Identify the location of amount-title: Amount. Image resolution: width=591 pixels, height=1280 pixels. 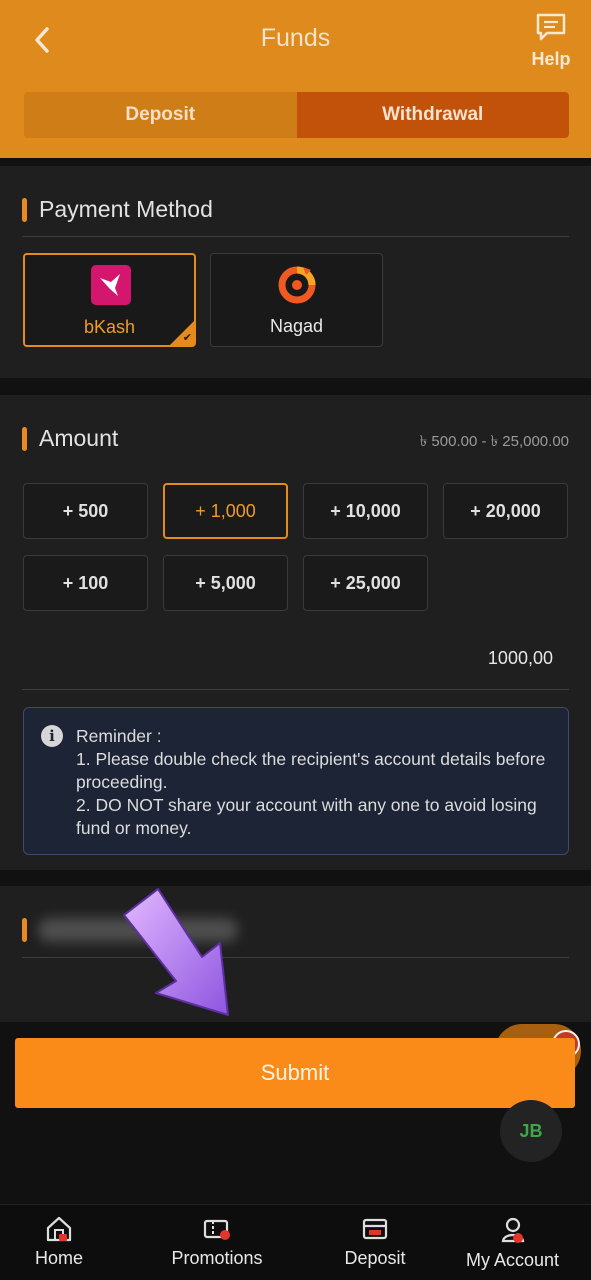
(79, 438).